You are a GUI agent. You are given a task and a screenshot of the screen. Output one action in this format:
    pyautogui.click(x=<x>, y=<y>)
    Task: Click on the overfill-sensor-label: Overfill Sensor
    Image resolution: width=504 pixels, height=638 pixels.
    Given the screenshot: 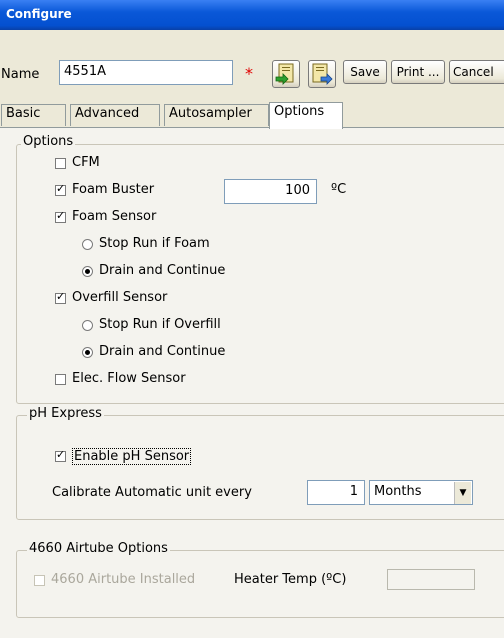 What is the action you would take?
    pyautogui.click(x=120, y=297)
    